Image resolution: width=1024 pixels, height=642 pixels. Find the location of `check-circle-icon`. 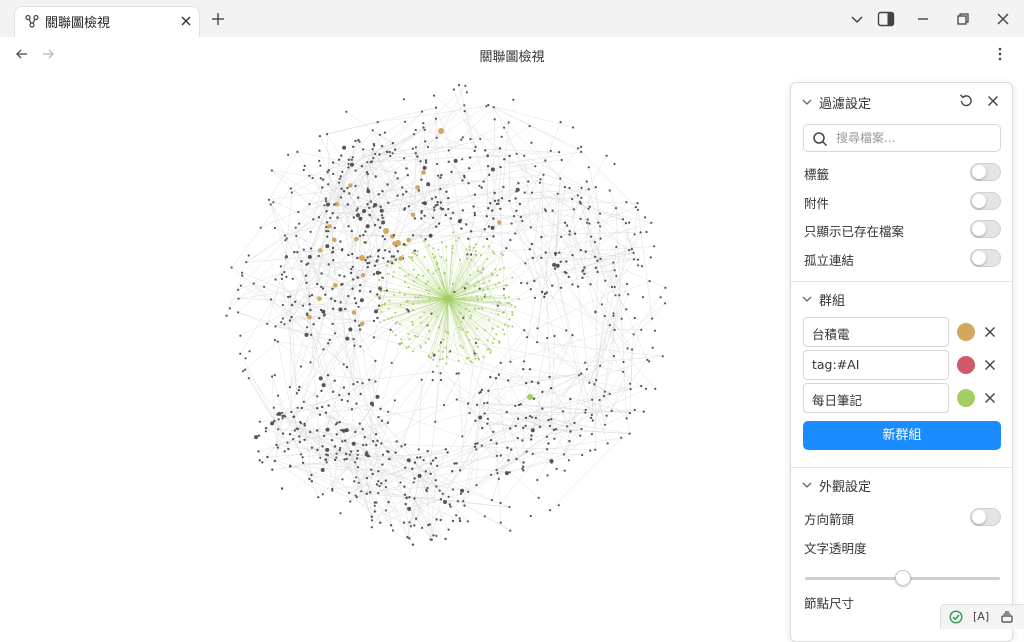

check-circle-icon is located at coordinates (956, 617).